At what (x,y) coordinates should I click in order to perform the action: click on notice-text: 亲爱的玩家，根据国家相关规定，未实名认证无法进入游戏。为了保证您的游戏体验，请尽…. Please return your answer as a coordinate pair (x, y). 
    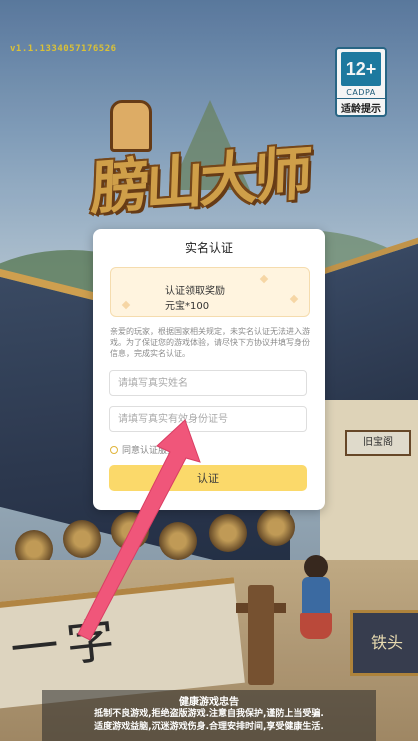
    Looking at the image, I should click on (210, 342).